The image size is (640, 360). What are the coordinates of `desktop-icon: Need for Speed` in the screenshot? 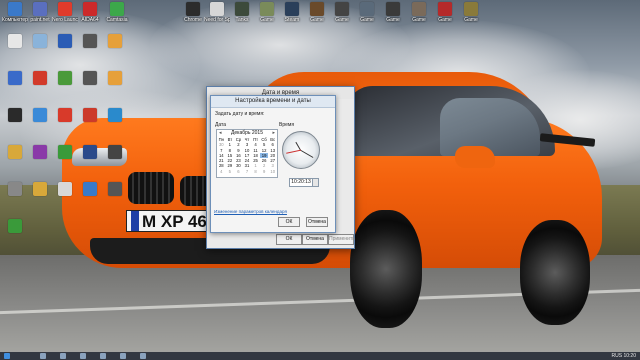 It's located at (217, 12).